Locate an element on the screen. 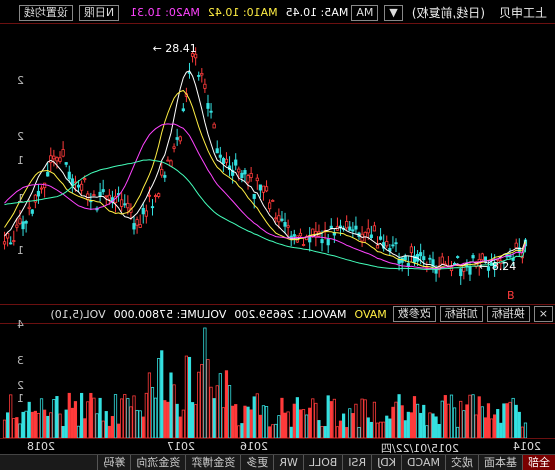  tab-capital-game: 资金博弈 is located at coordinates (213, 462).